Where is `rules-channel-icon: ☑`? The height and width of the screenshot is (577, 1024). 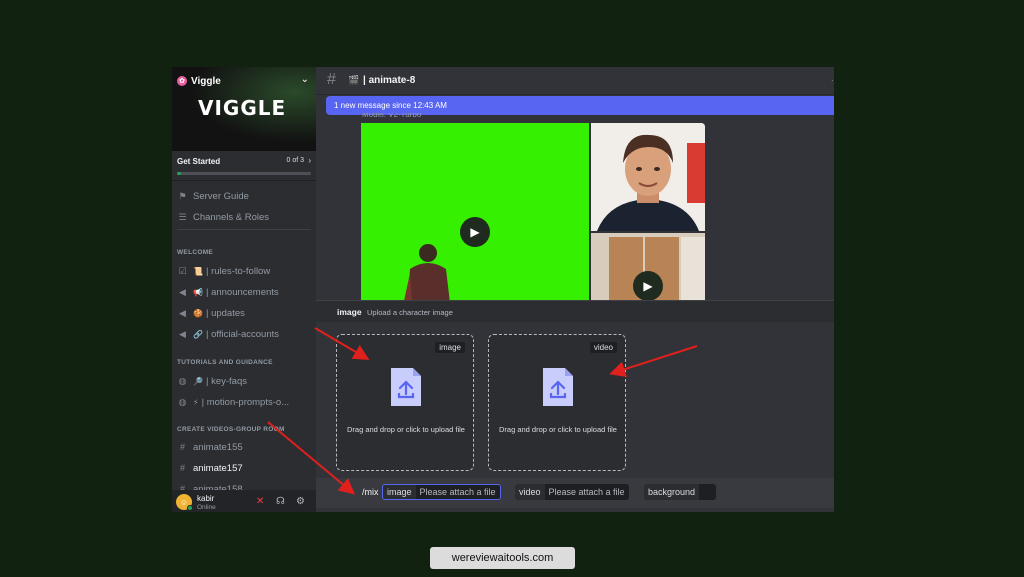
rules-channel-icon: ☑ is located at coordinates (182, 270).